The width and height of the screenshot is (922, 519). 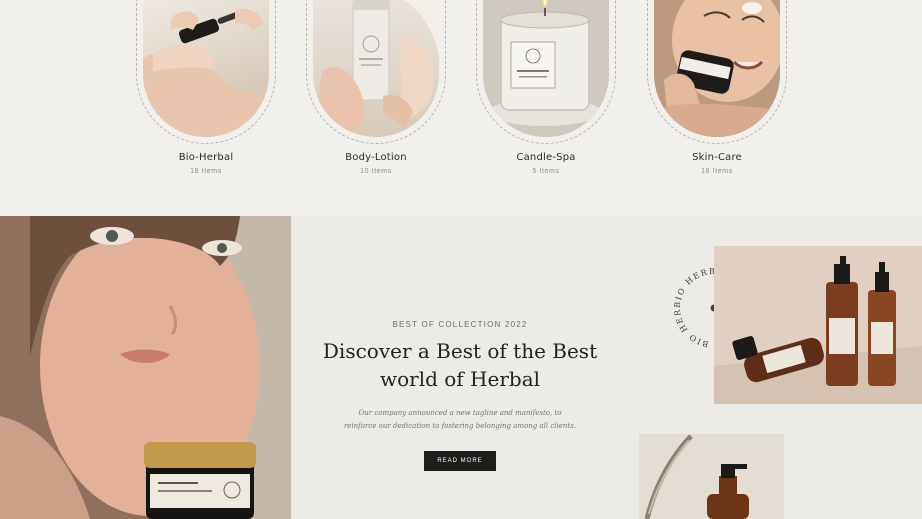 What do you see at coordinates (546, 171) in the screenshot?
I see `category-count: 5 Items` at bounding box center [546, 171].